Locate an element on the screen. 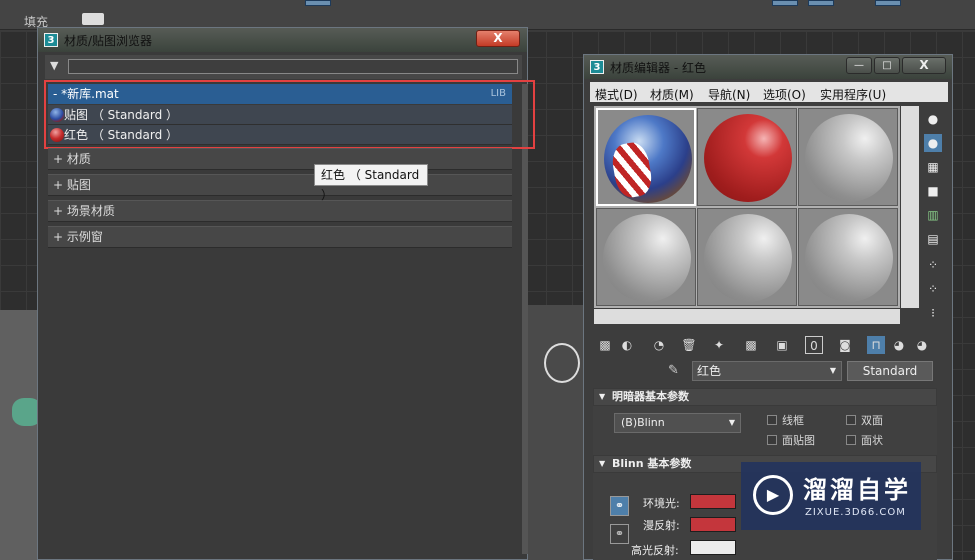 The width and height of the screenshot is (975, 560). sample-type-icon: ● is located at coordinates (933, 119).